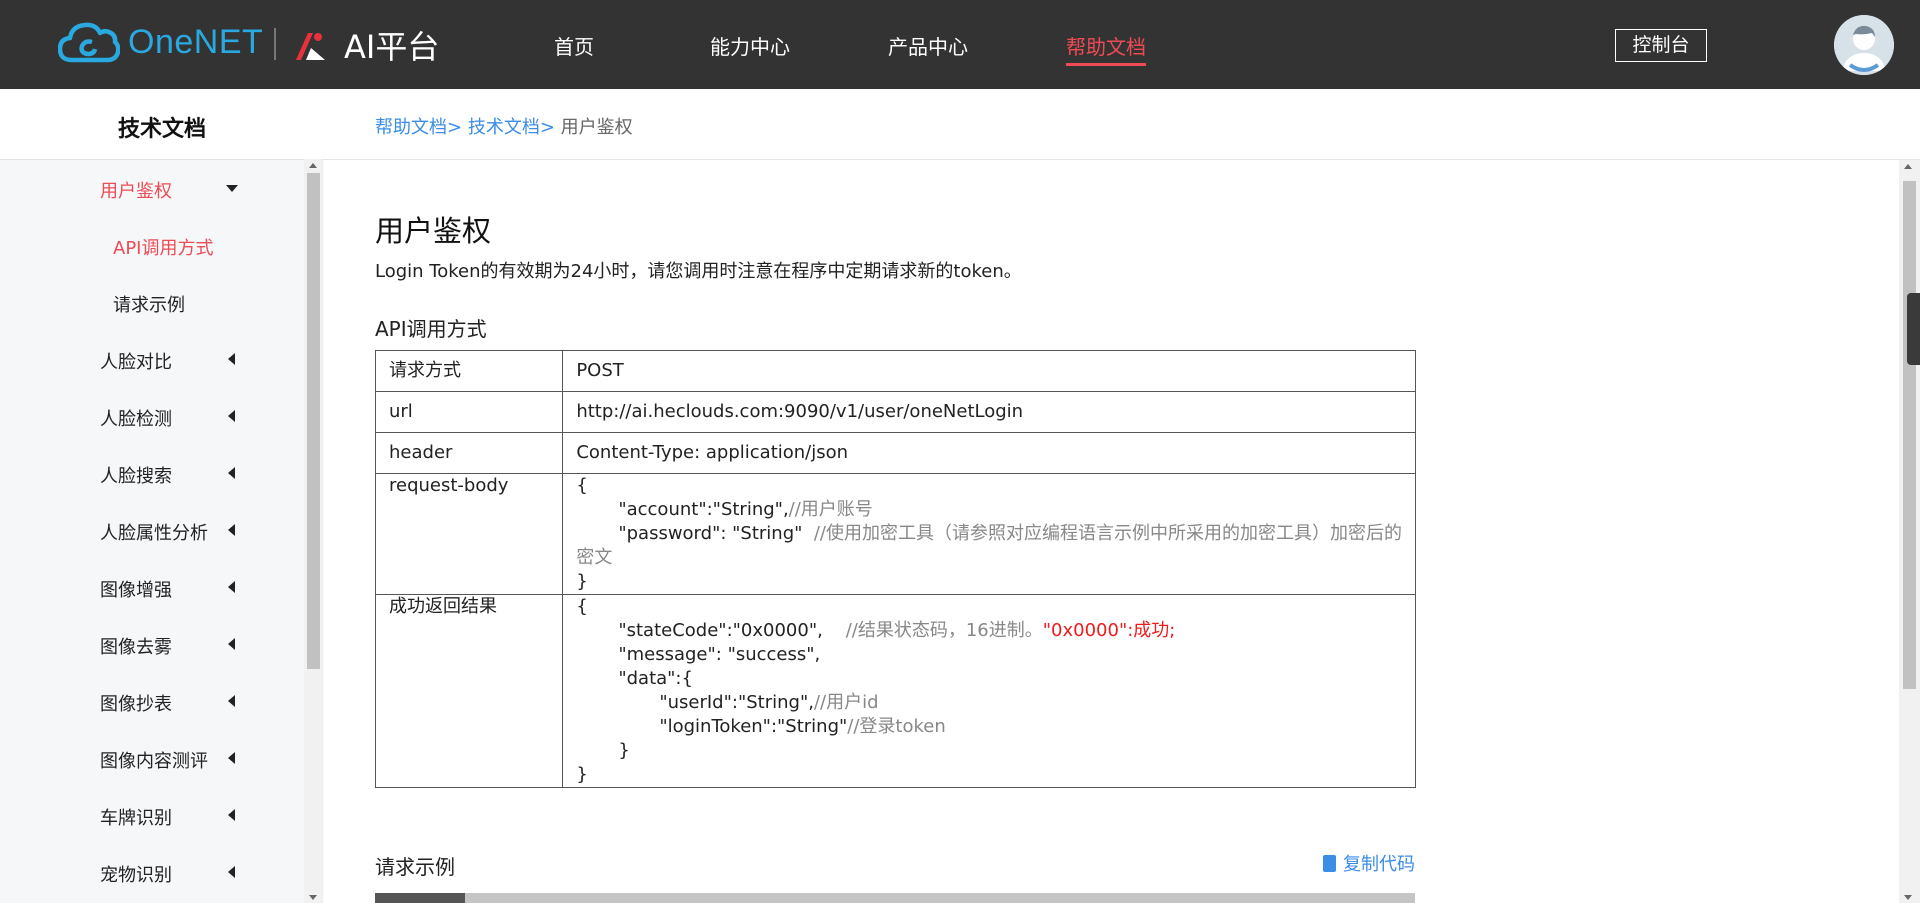  Describe the element at coordinates (720, 630) in the screenshot. I see `code-text: "stateCode":"0x0000",` at that location.